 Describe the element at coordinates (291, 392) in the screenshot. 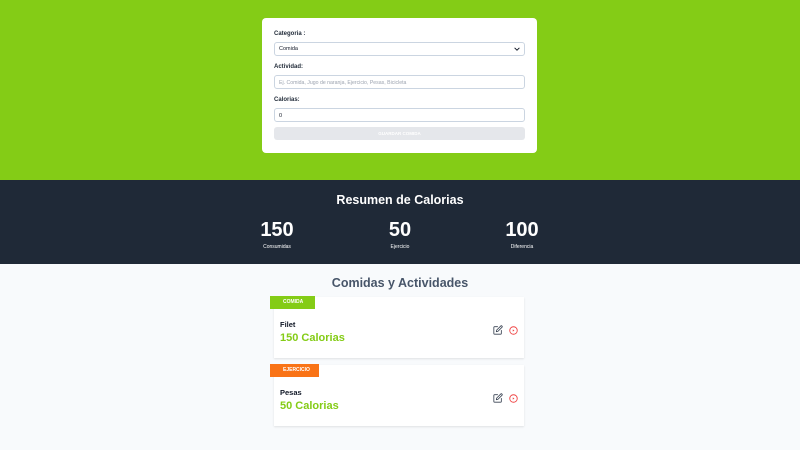

I see `item-name: Pesas` at that location.